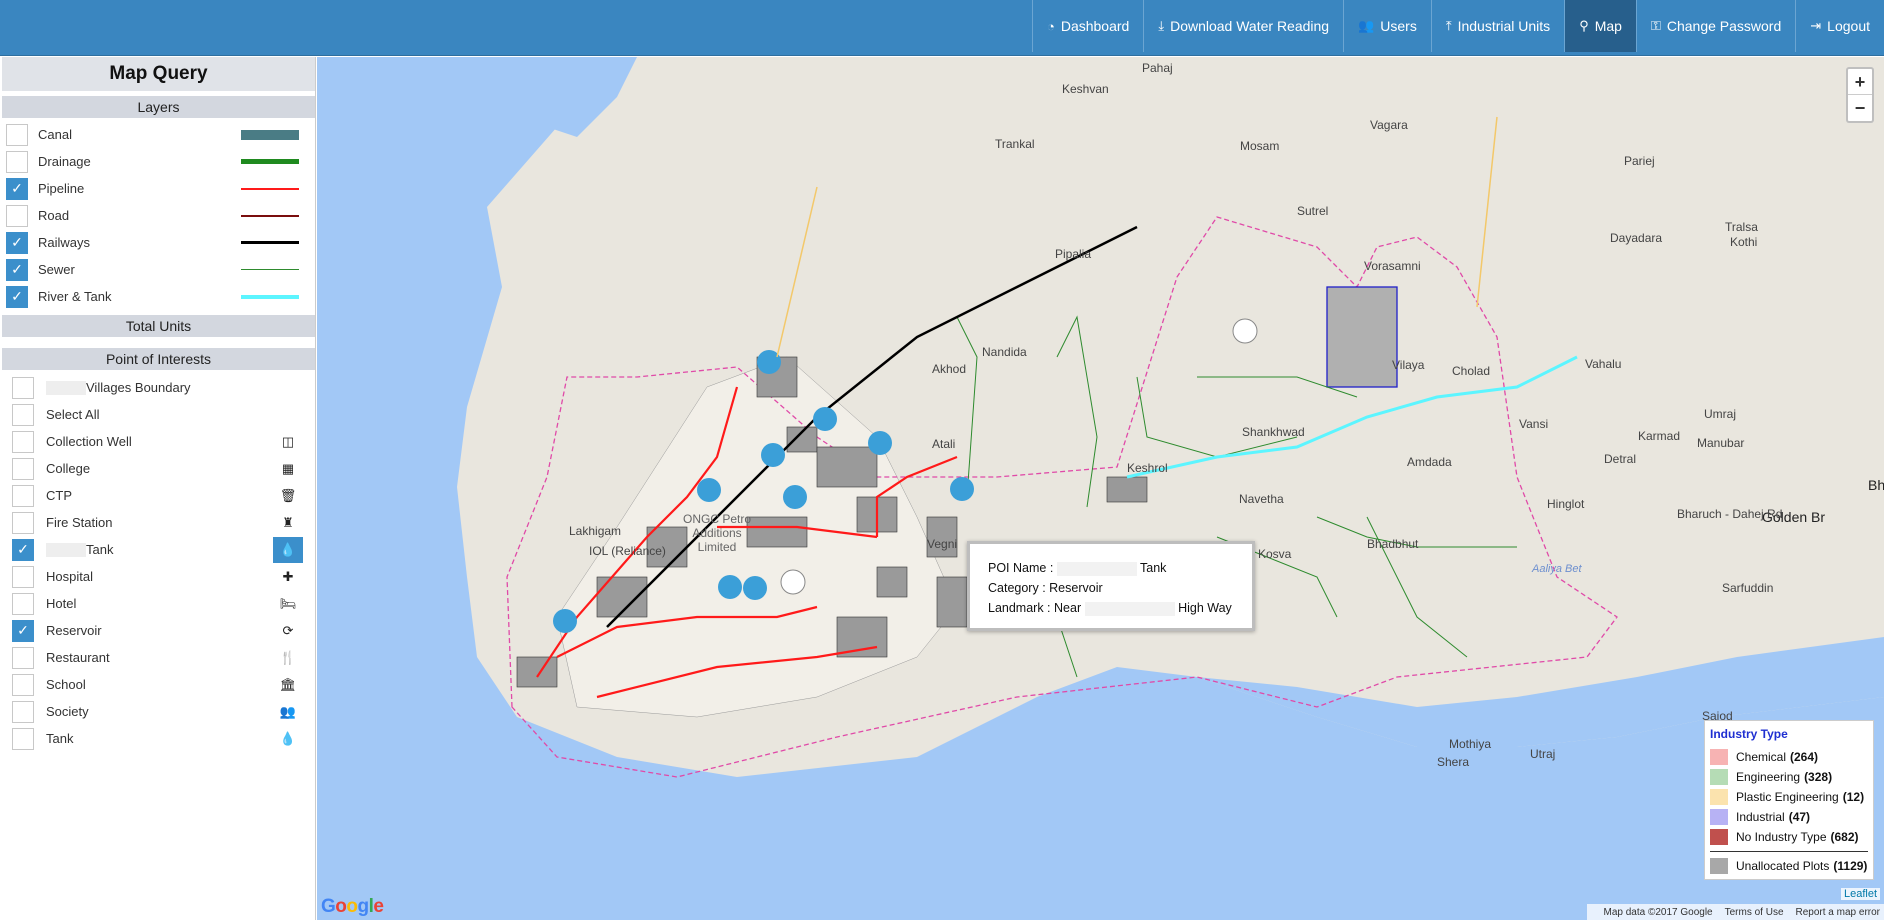 The width and height of the screenshot is (1884, 920). I want to click on poi-label-text: Society, so click(67, 711).